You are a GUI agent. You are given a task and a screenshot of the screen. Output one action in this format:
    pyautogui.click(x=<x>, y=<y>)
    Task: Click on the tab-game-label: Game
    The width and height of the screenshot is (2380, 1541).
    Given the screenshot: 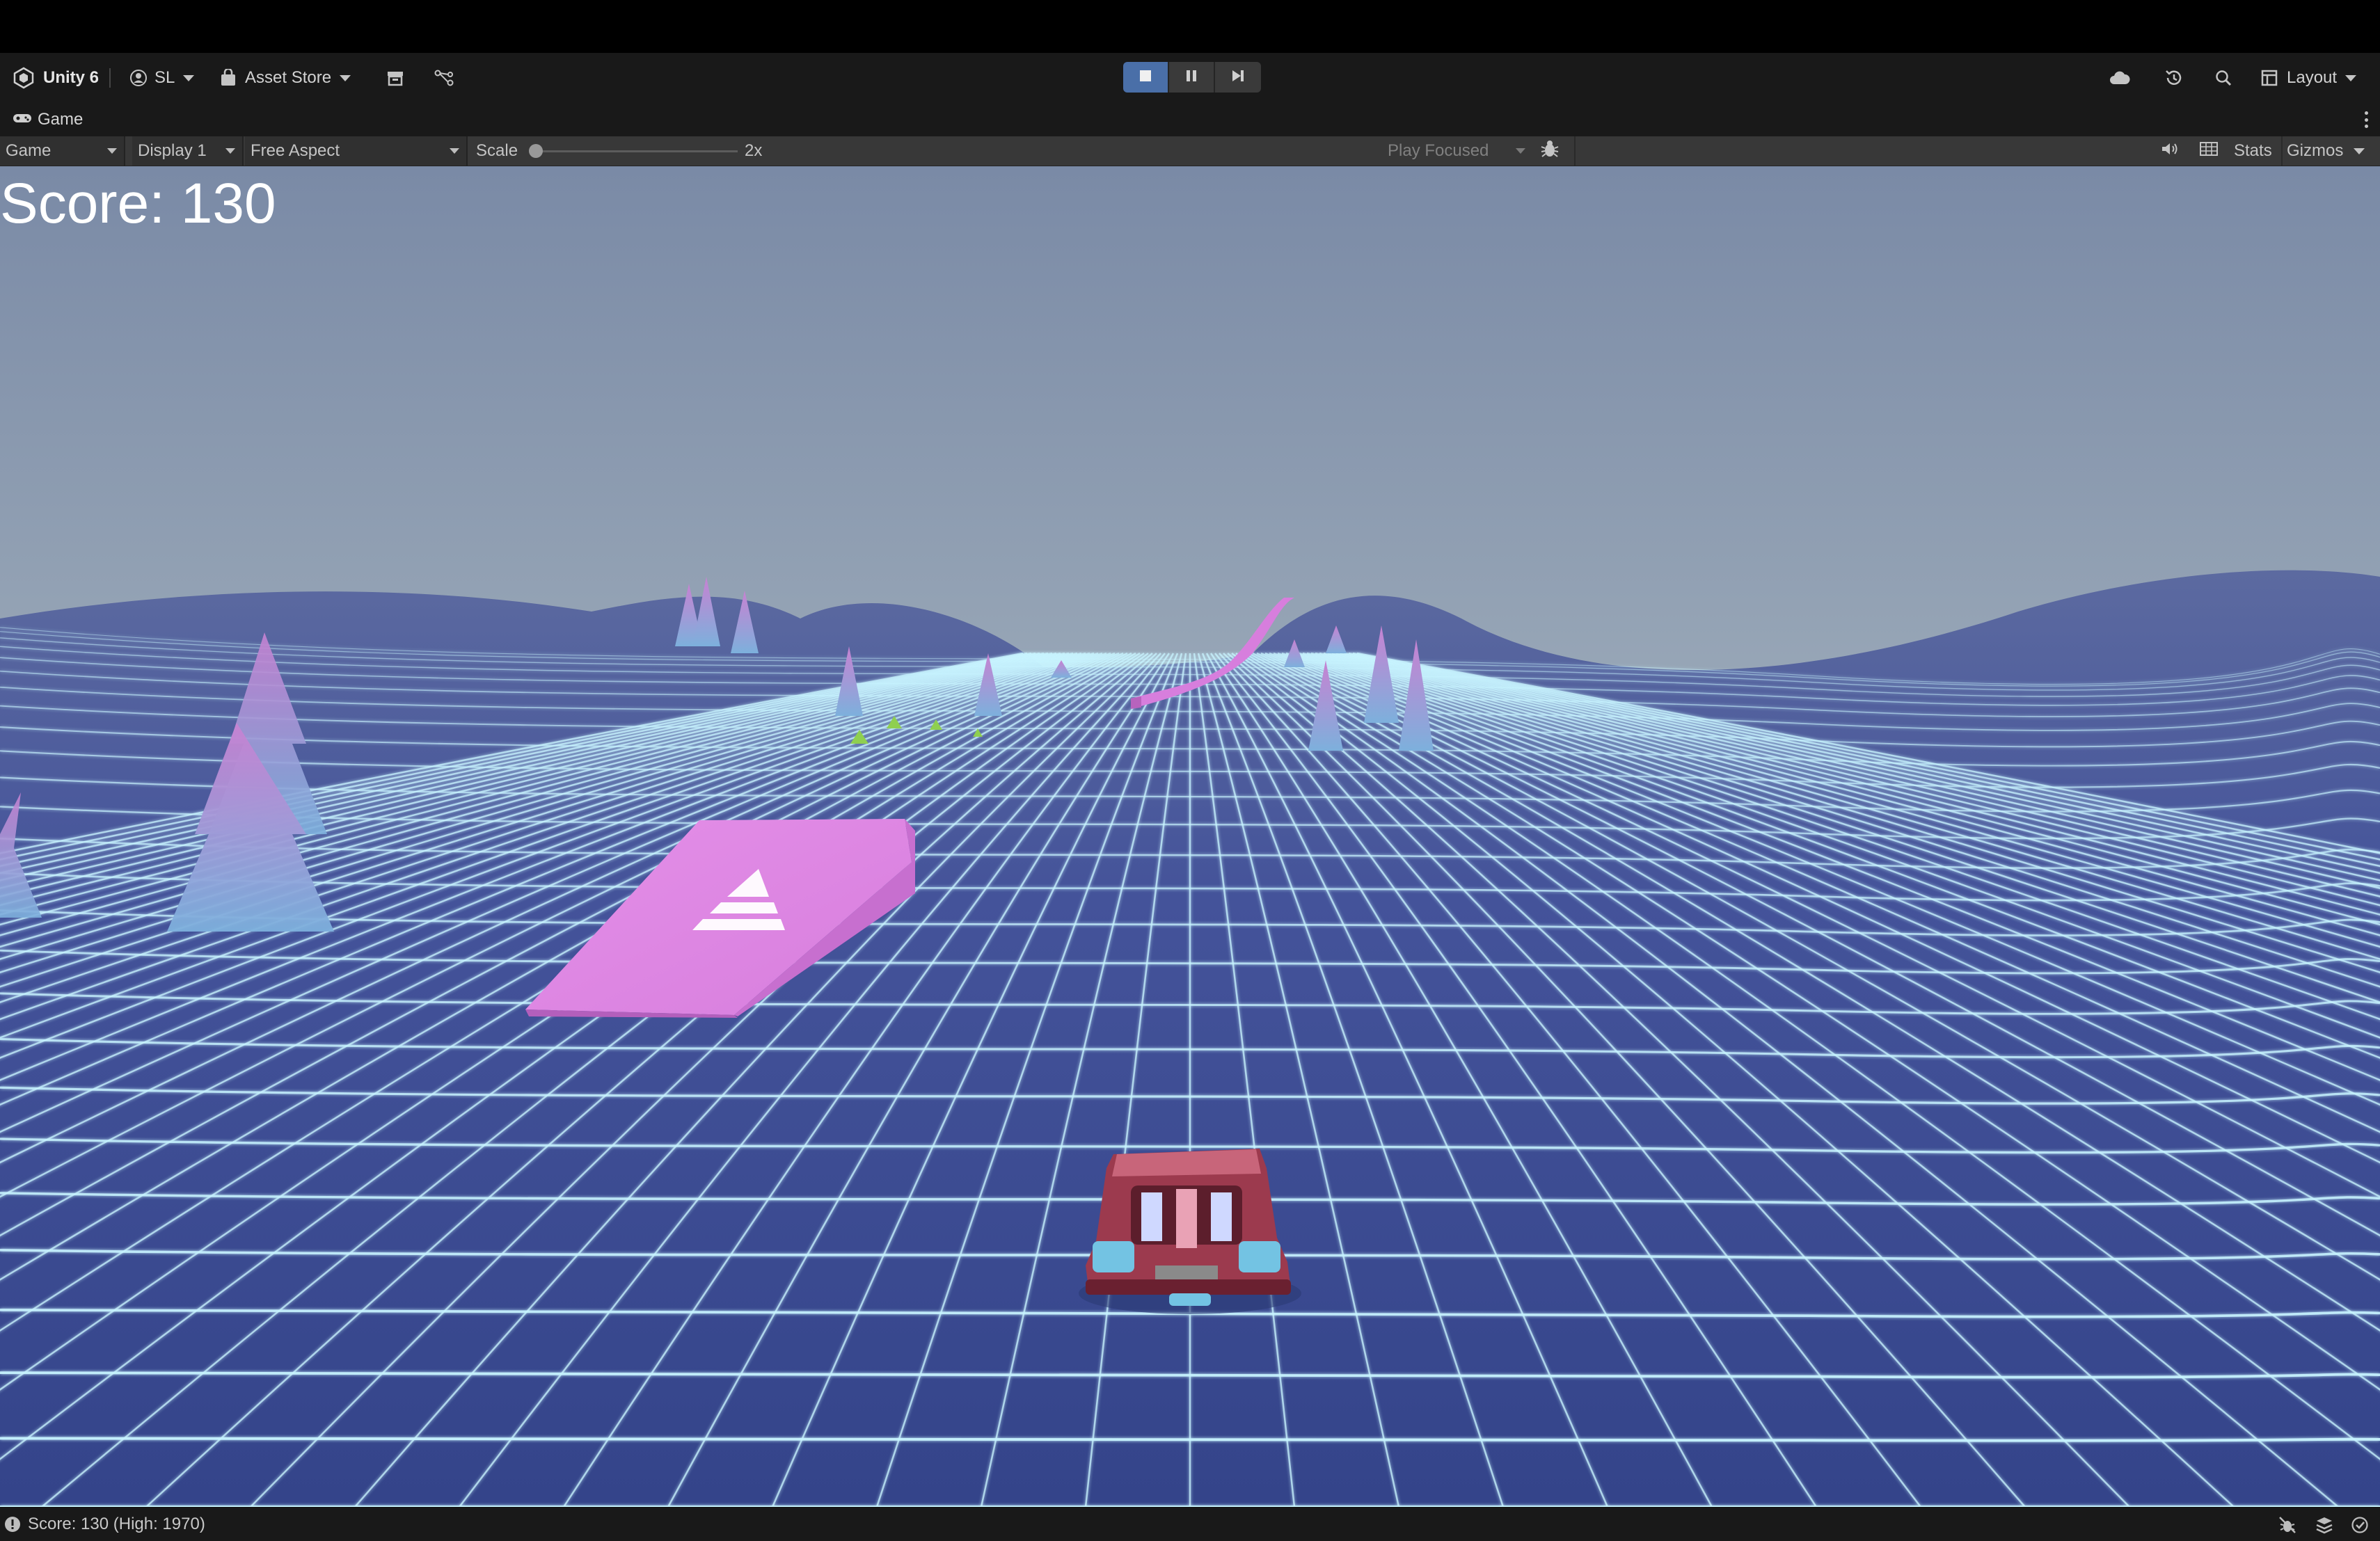 What is the action you would take?
    pyautogui.click(x=61, y=119)
    